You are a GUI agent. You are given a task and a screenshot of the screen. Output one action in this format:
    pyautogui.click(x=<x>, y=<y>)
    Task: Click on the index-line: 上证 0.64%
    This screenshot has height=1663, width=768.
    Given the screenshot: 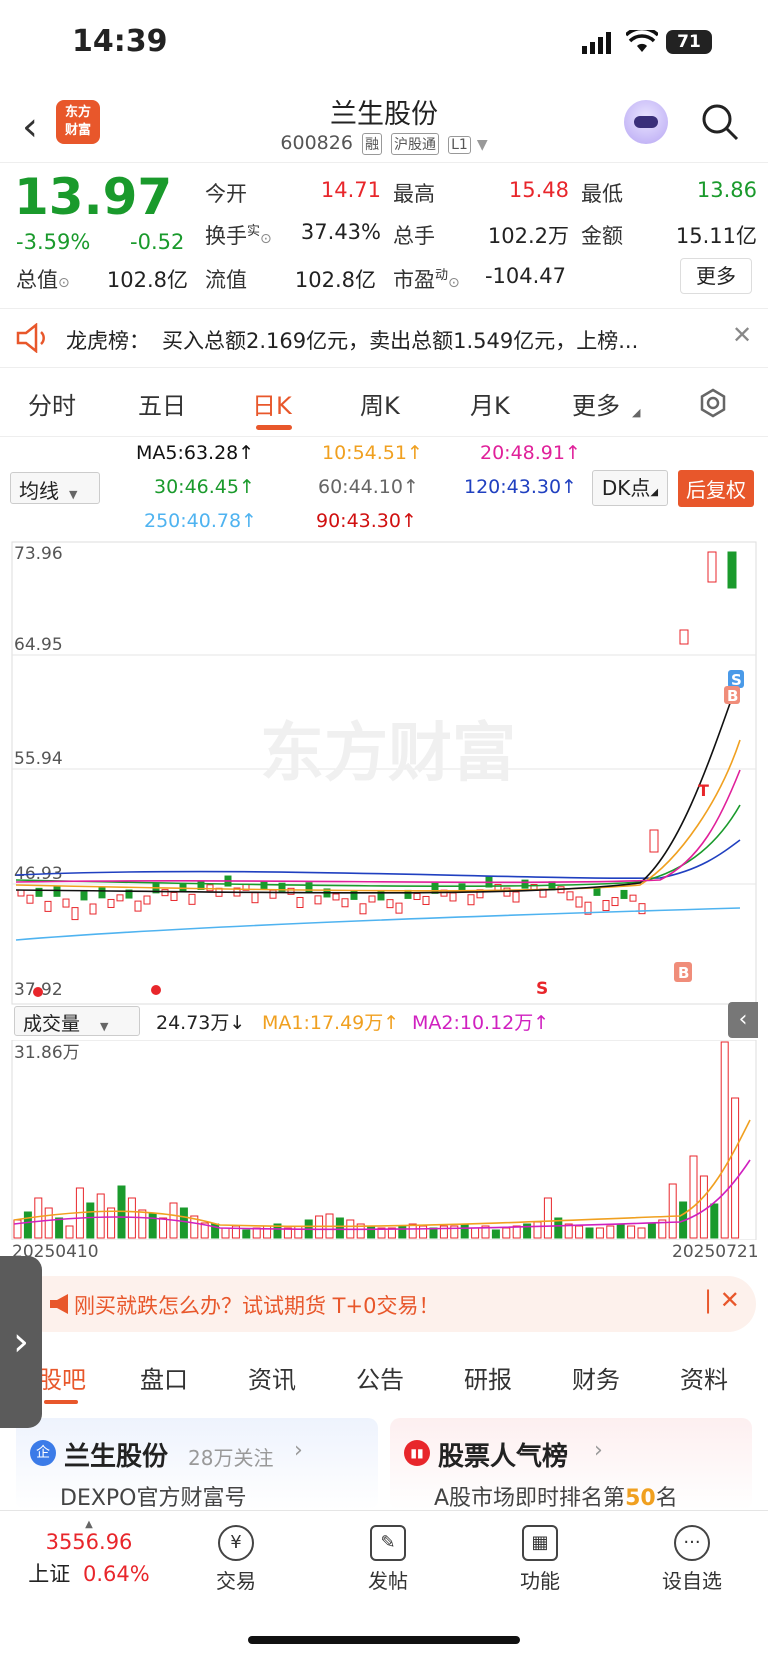 What is the action you would take?
    pyautogui.click(x=89, y=1573)
    